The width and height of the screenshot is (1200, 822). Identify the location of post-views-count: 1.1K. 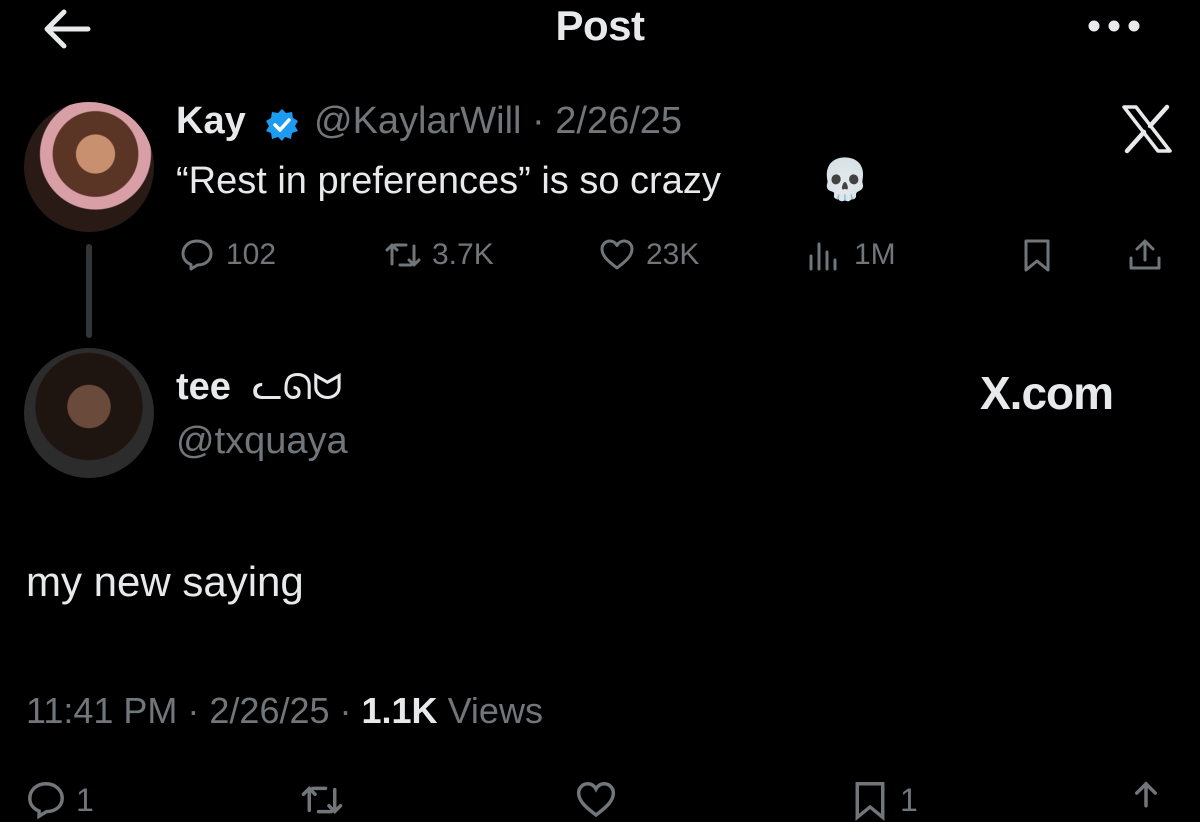
(399, 710).